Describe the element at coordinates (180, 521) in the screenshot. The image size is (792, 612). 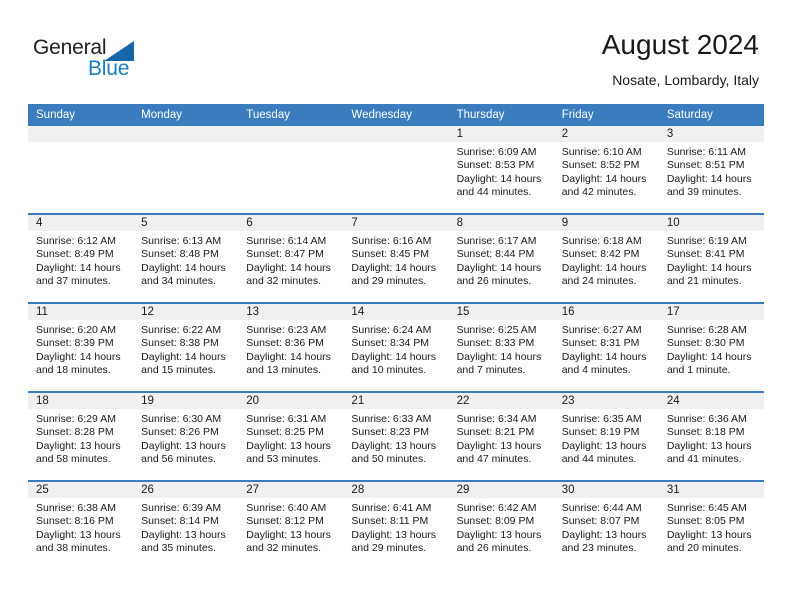
I see `sunset-time: Sunset: 8:14 PM` at that location.